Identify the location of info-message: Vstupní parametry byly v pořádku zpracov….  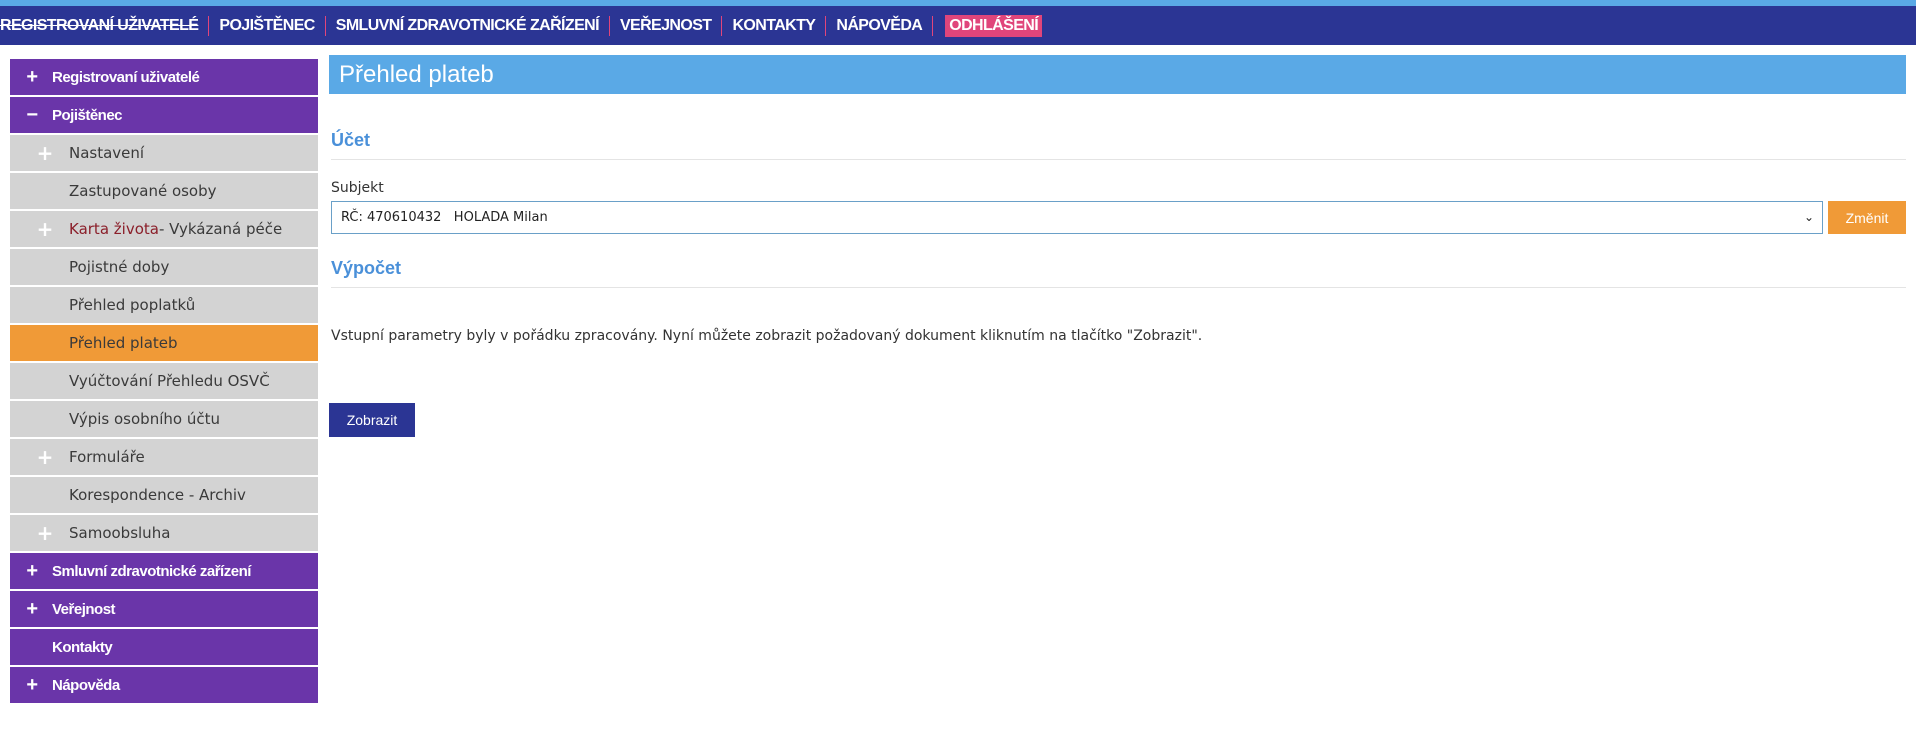
(767, 336).